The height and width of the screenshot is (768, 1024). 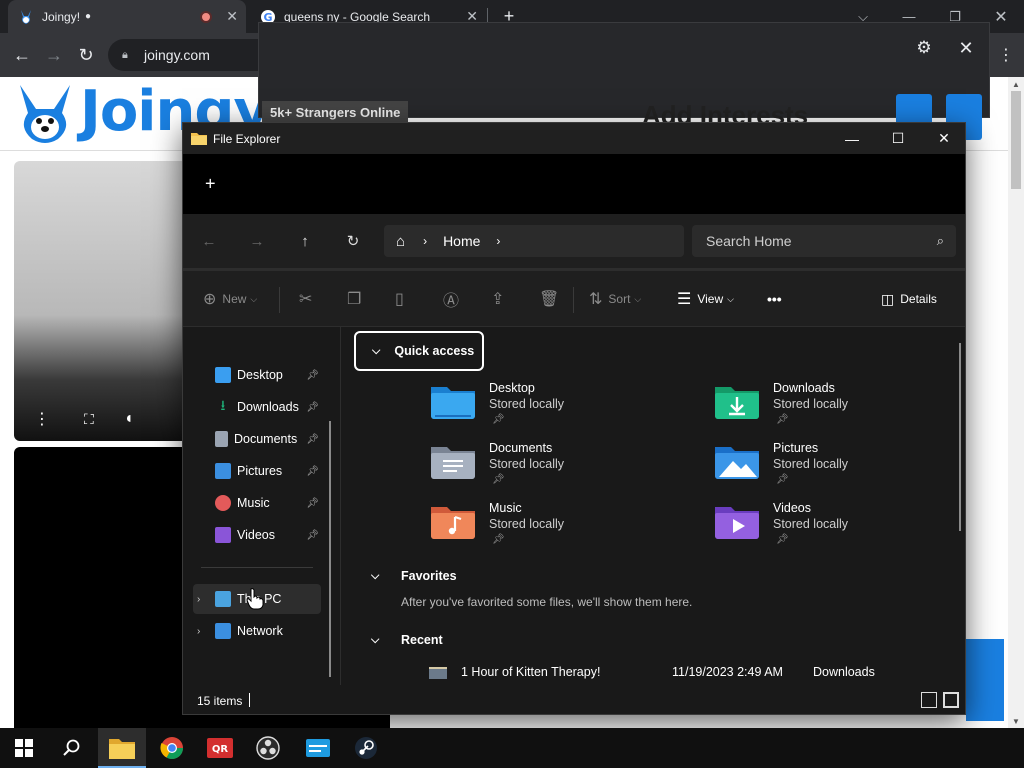 I want to click on taskbar-recorder: QR, so click(x=220, y=748).